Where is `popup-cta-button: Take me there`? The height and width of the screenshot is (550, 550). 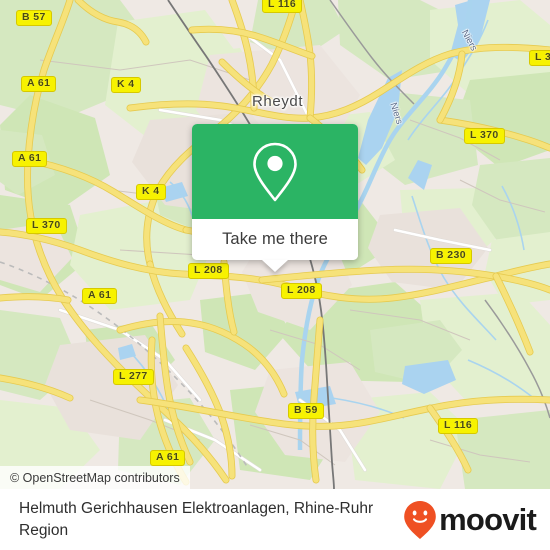 popup-cta-button: Take me there is located at coordinates (275, 239).